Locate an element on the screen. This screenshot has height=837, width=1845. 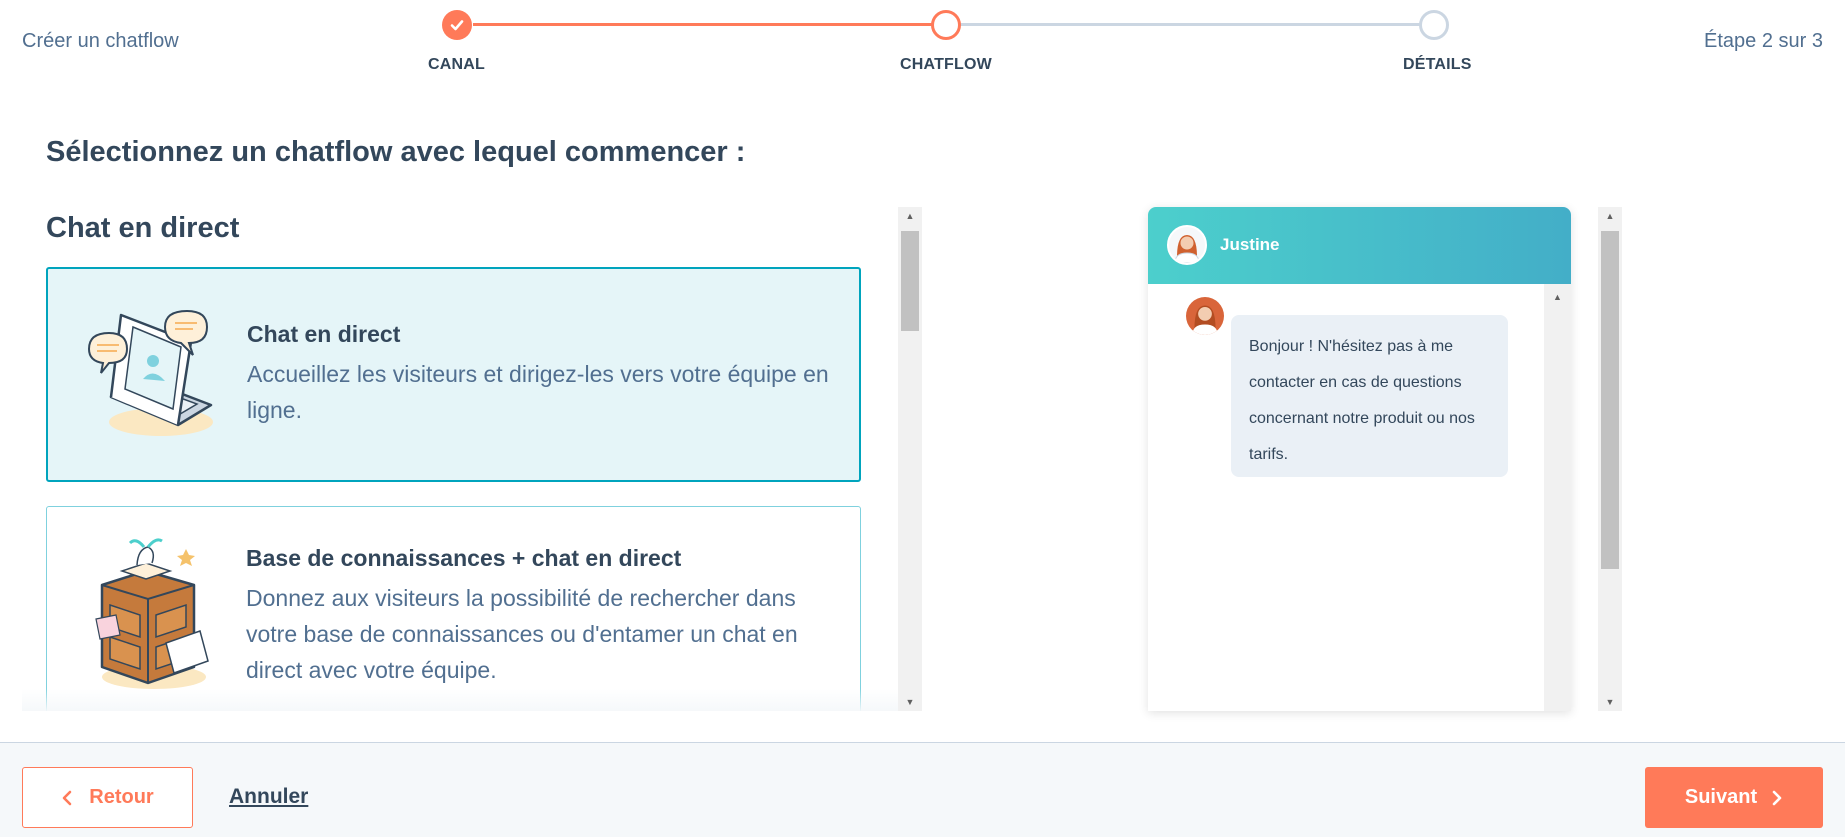
step-chatflow-label: CHATFLOW is located at coordinates (946, 64).